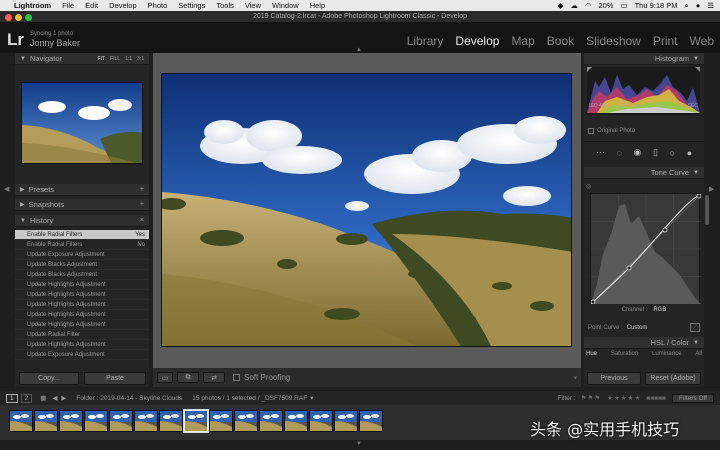 The width and height of the screenshot is (720, 450). I want to click on soft-proofing-checkbox, so click(236, 377).